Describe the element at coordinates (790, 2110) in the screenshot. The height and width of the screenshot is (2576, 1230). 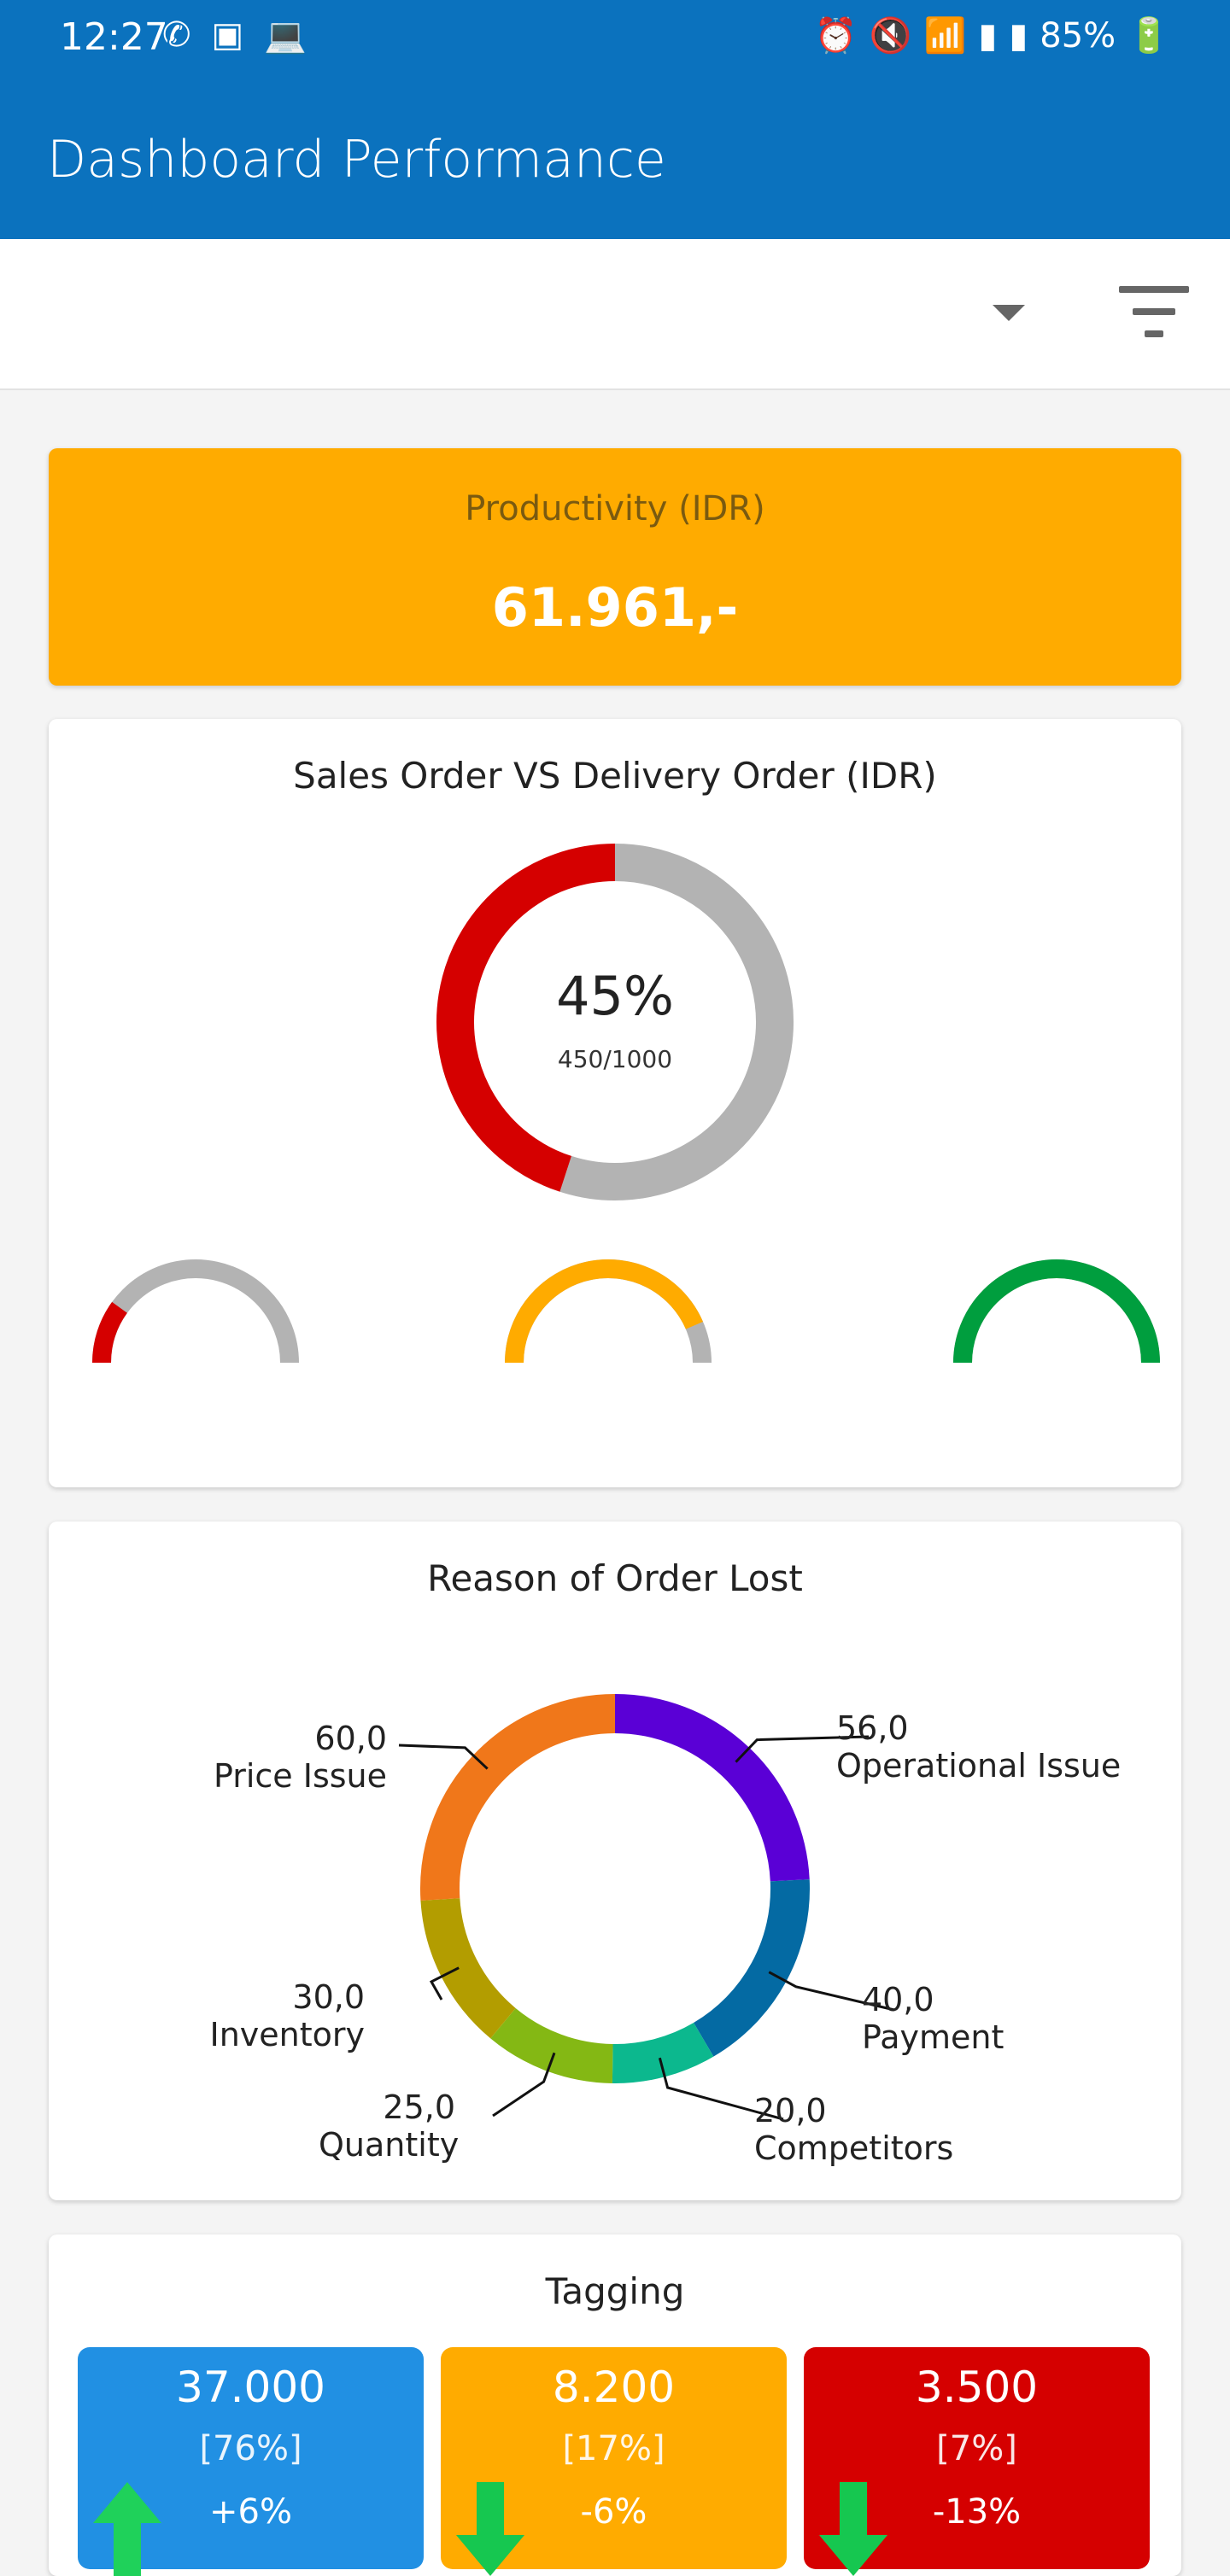
I see `reason-value-competitors: 20,0` at that location.